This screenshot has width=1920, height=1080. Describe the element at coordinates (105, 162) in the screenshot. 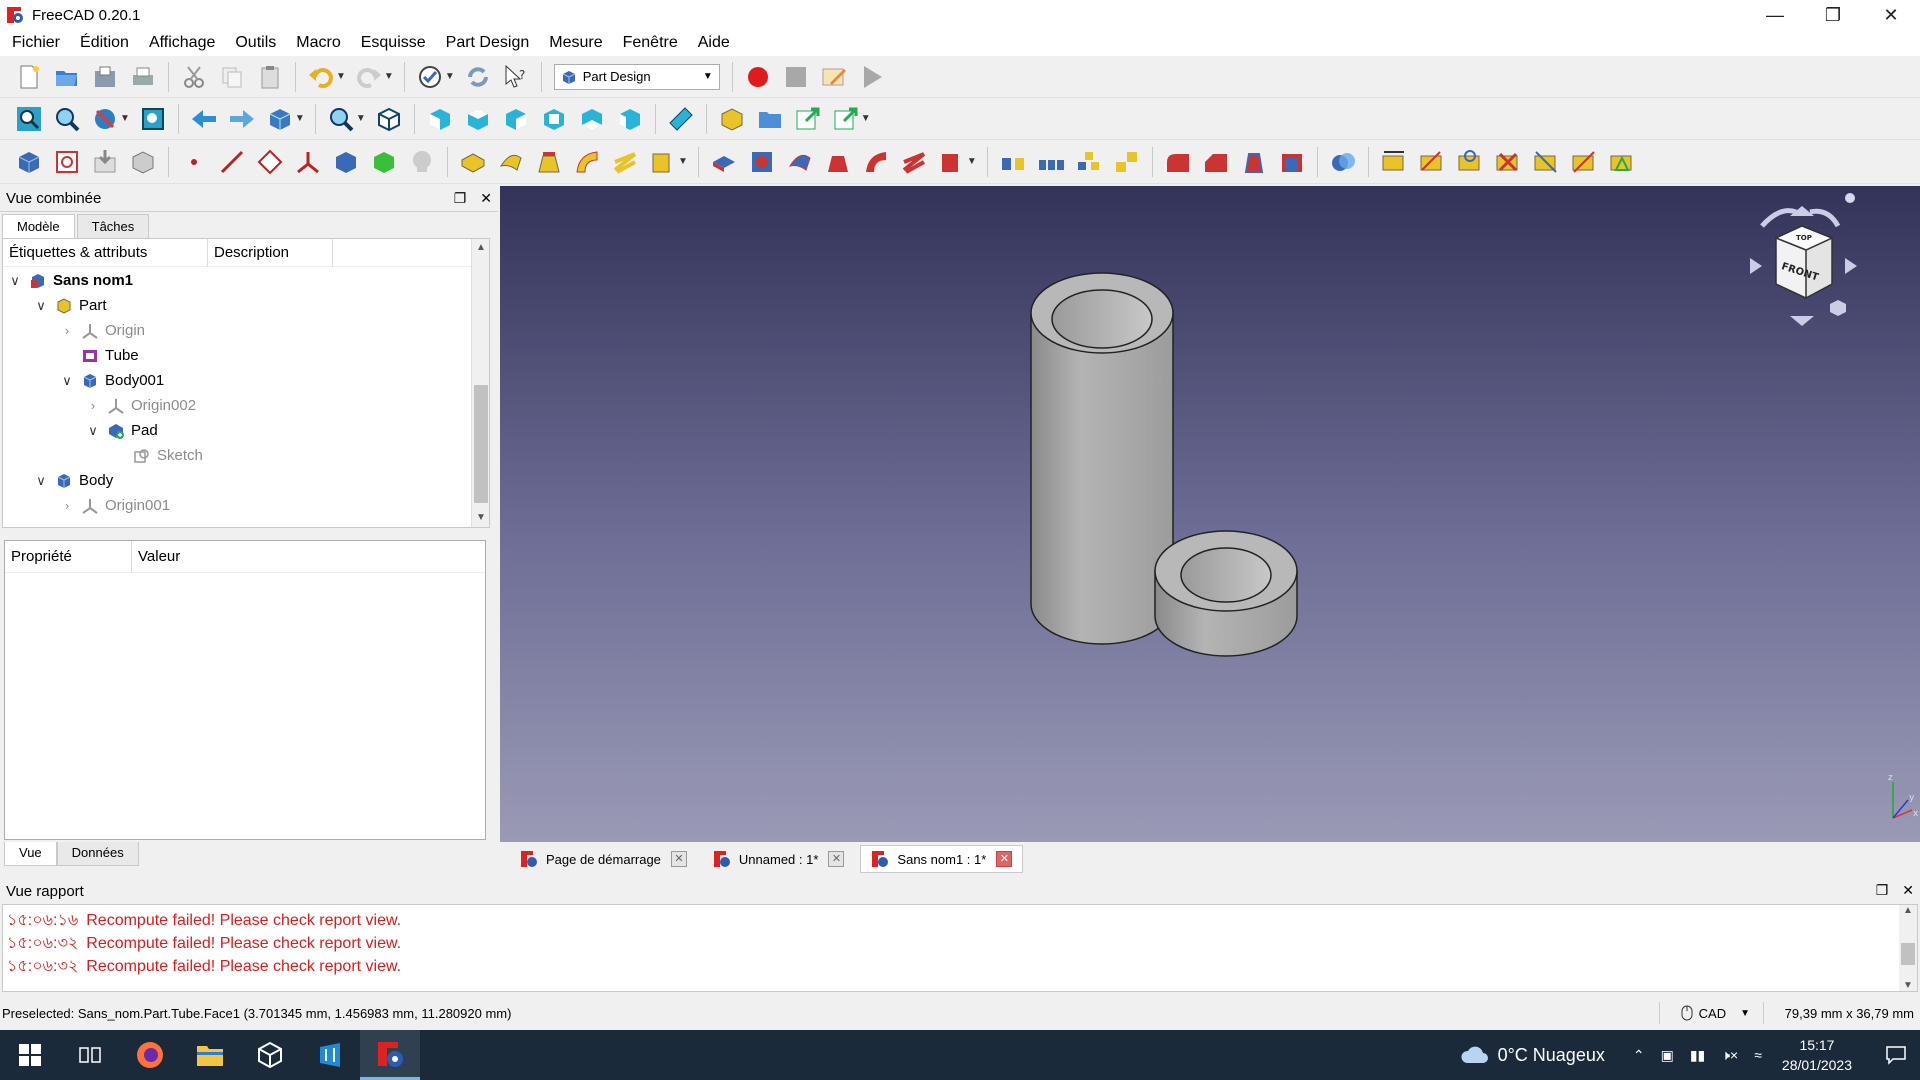

I see `validate-sketch-button` at that location.